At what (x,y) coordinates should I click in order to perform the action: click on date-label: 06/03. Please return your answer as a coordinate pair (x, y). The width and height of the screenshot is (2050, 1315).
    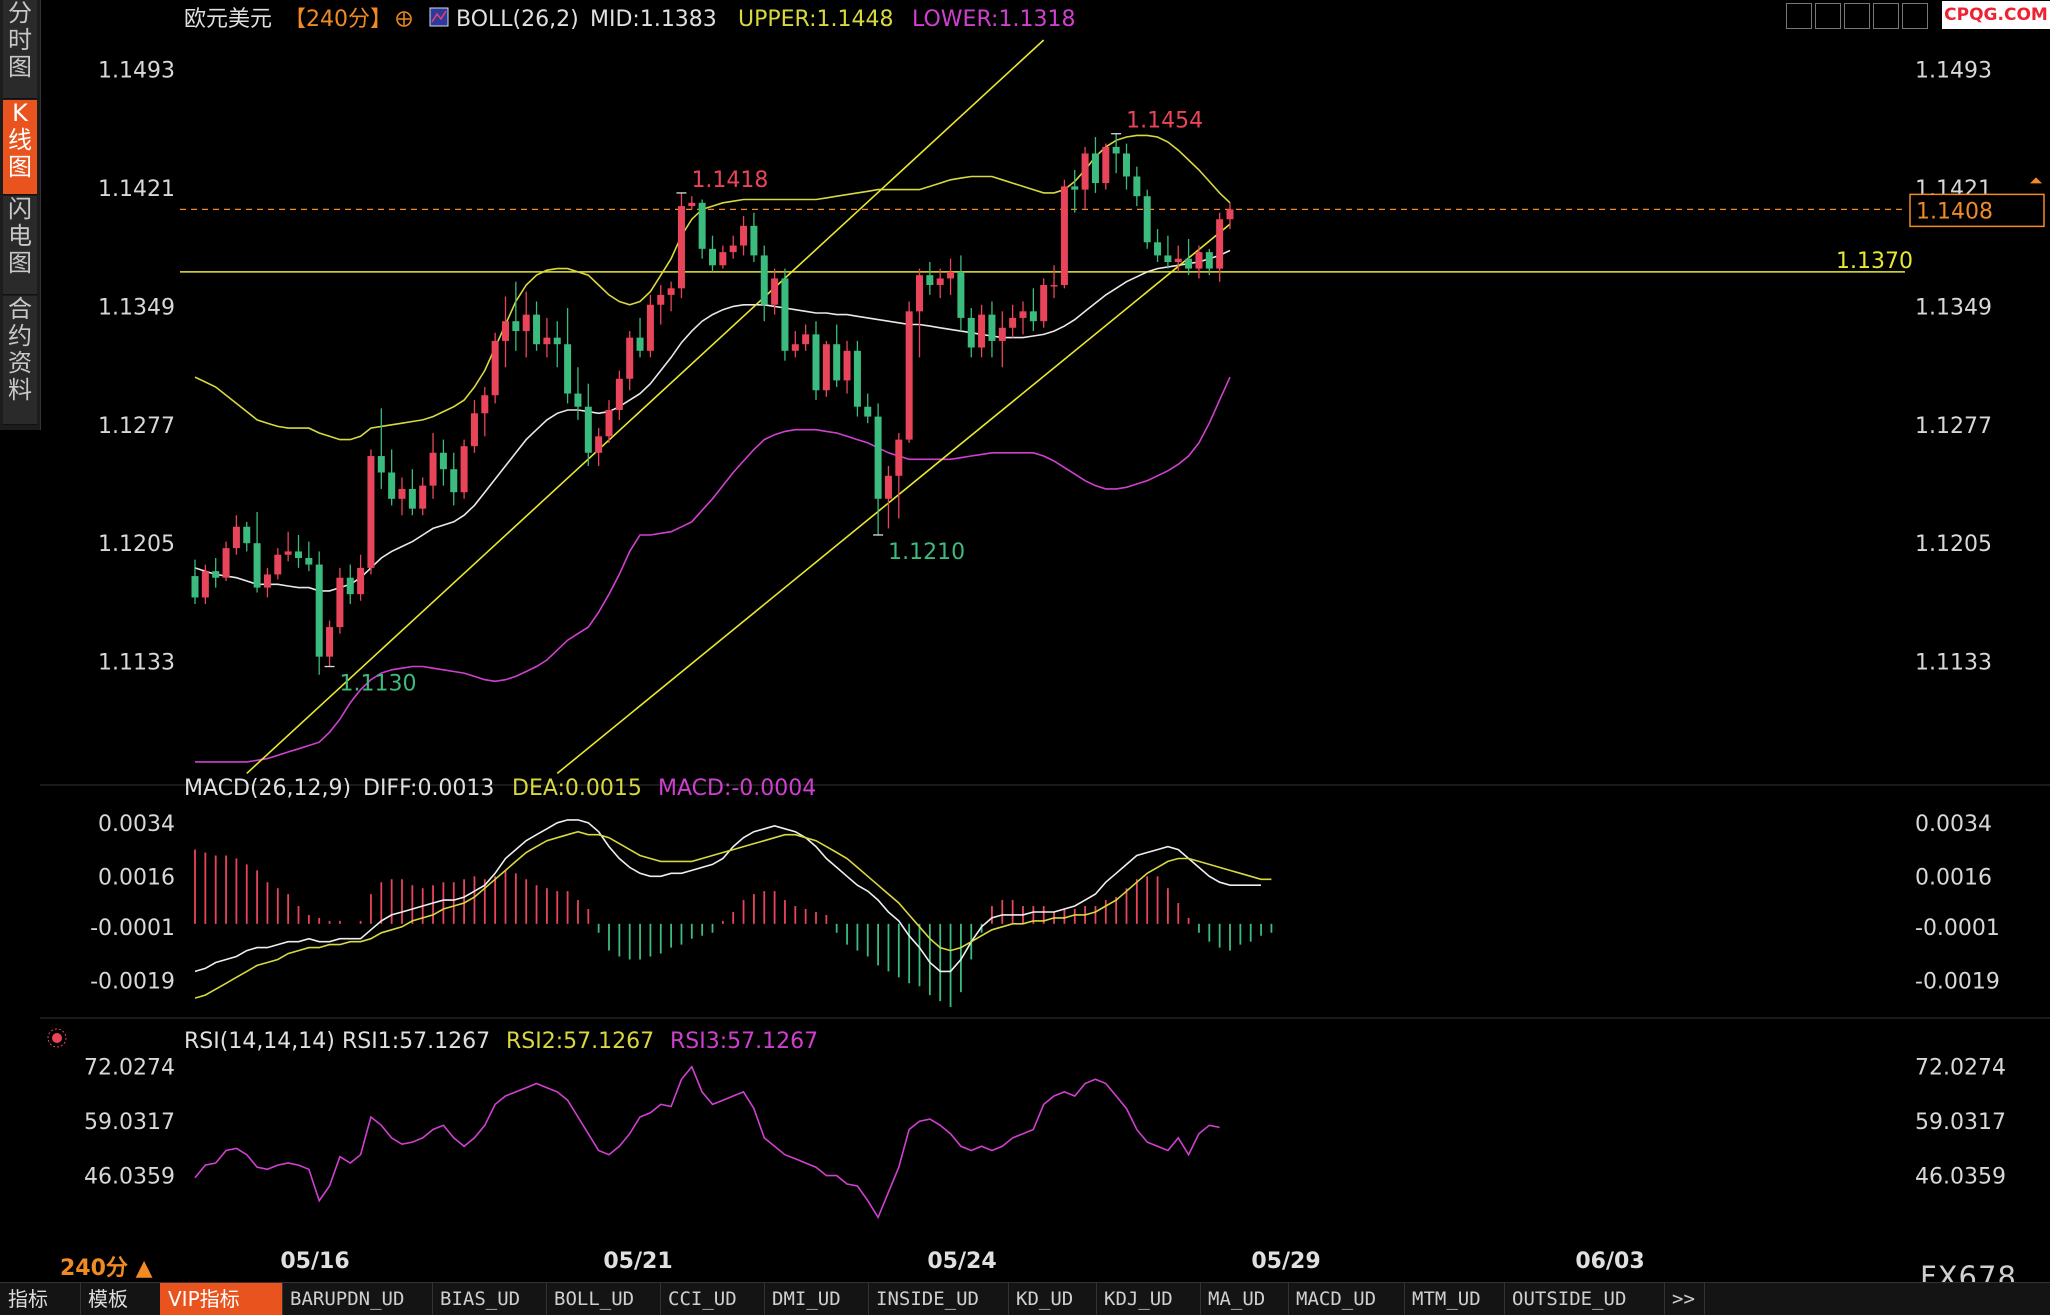
    Looking at the image, I should click on (1609, 1261).